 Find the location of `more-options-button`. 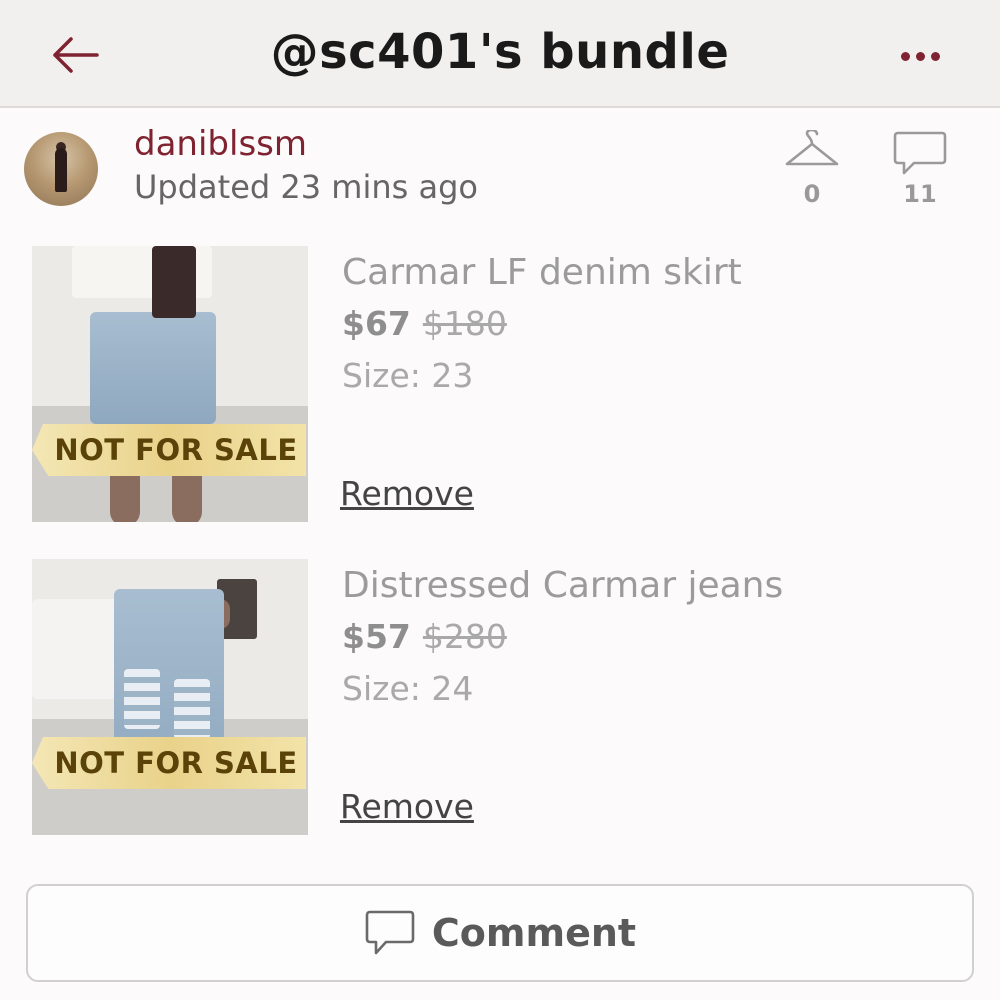

more-options-button is located at coordinates (920, 56).